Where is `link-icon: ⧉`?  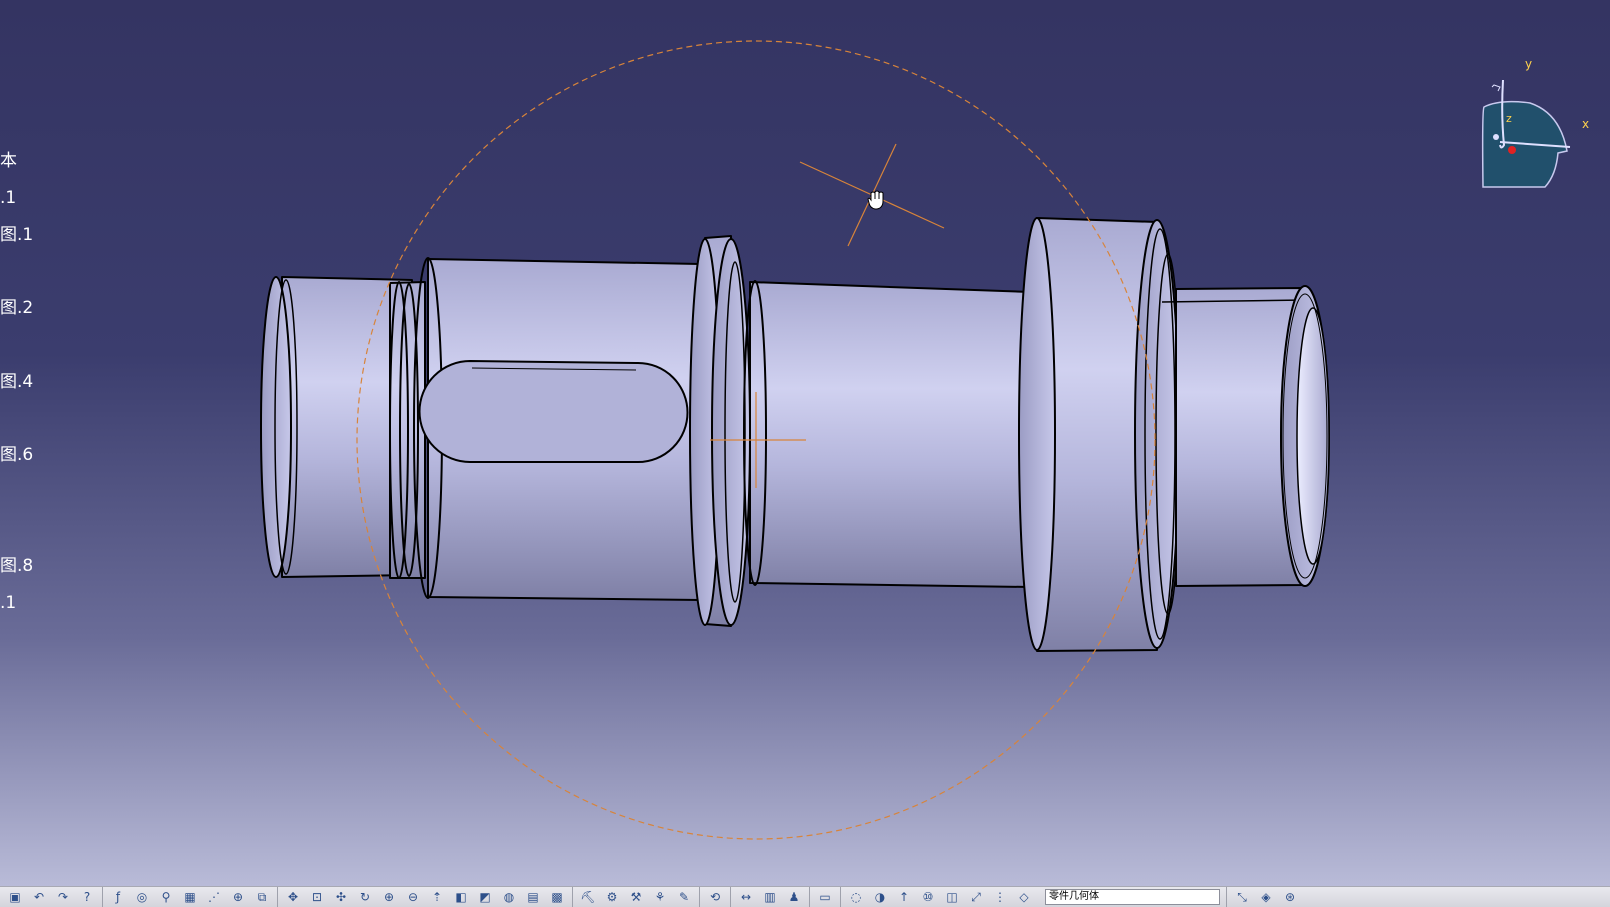
link-icon: ⧉ is located at coordinates (262, 897).